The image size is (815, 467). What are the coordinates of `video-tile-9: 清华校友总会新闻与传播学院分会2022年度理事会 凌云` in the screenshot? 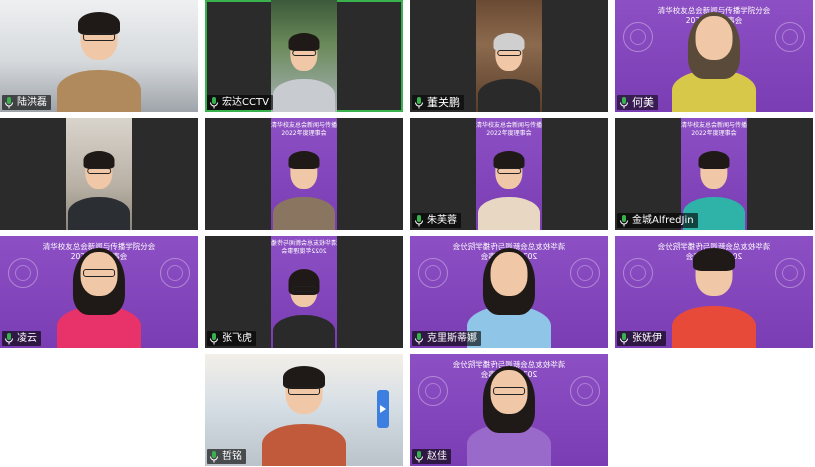 It's located at (99, 292).